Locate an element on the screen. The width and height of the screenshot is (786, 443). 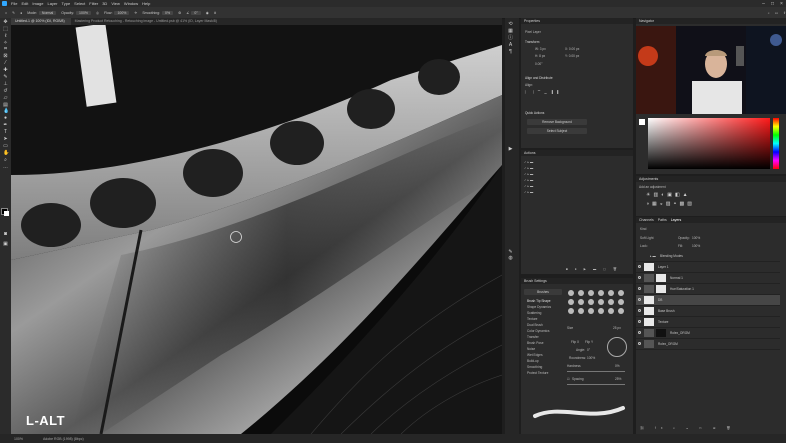
roundness-value: 100% is located at coordinates (591, 358).